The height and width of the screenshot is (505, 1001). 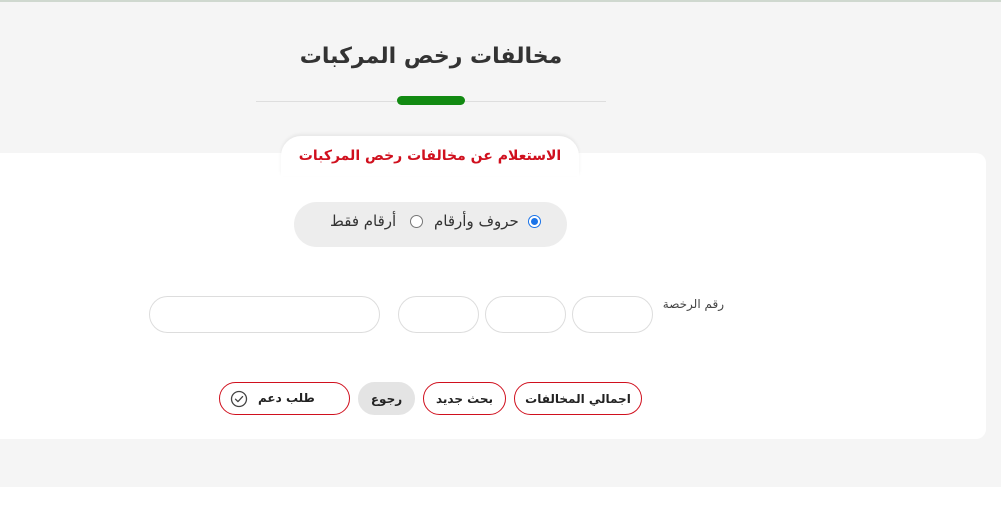 I want to click on radio-label-numbers-only: أرقام فقط, so click(x=363, y=221).